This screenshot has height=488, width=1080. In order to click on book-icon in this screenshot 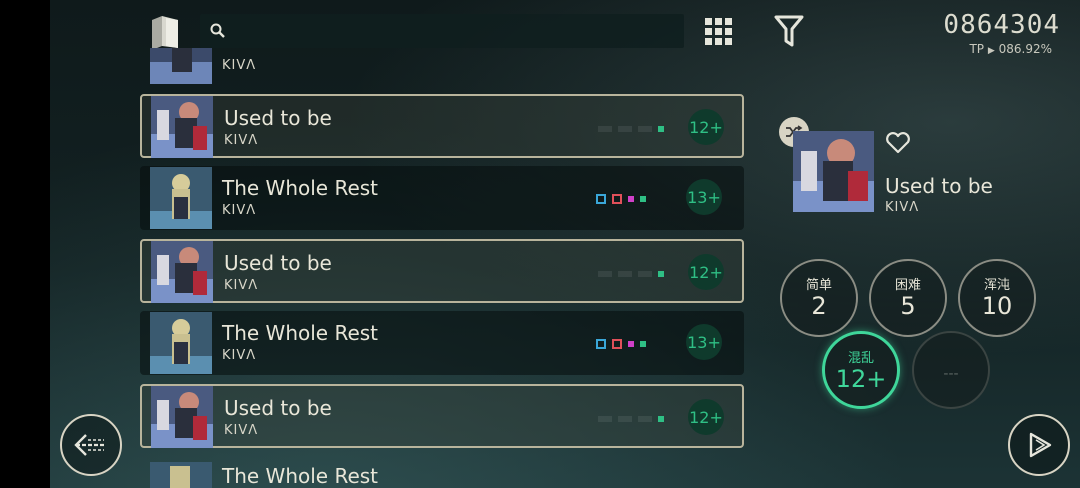, I will do `click(165, 32)`.